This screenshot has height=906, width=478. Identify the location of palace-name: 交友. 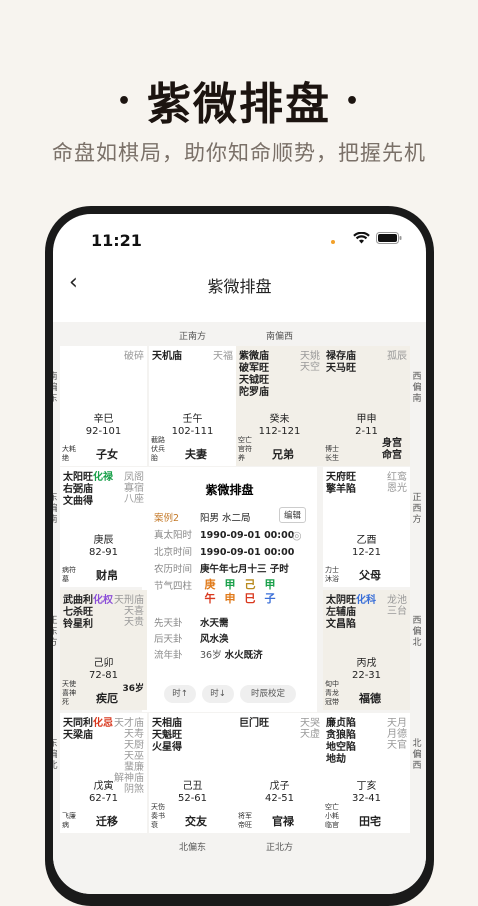
(196, 821).